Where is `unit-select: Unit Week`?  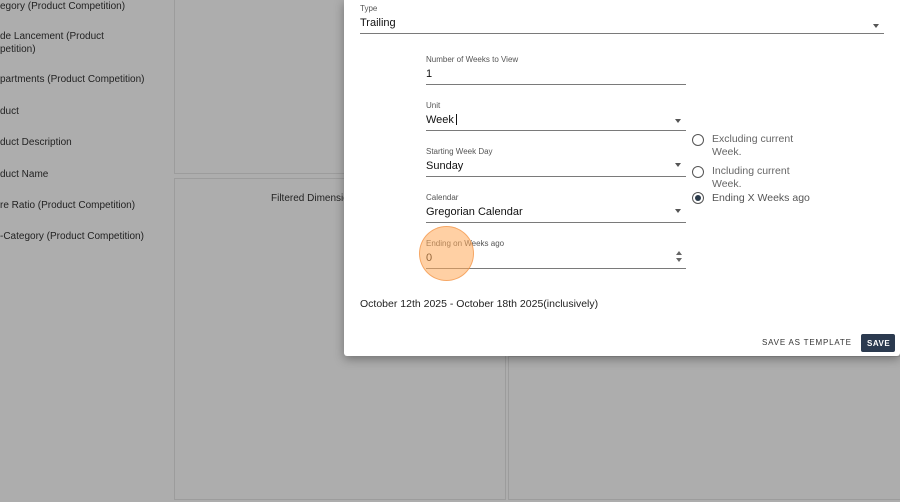
unit-select: Unit Week is located at coordinates (556, 117).